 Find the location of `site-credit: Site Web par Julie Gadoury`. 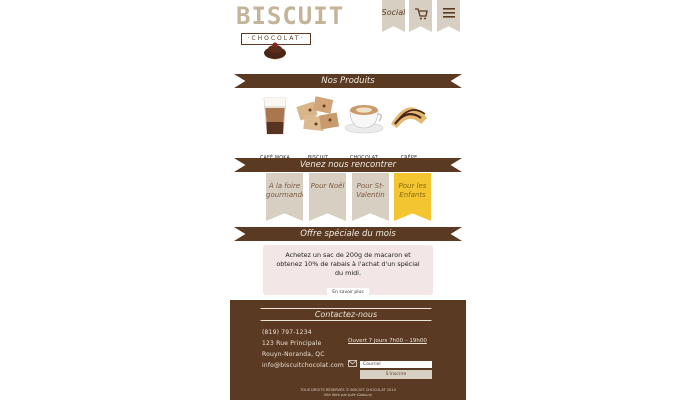

site-credit: Site Web par Julie Gadoury is located at coordinates (348, 395).